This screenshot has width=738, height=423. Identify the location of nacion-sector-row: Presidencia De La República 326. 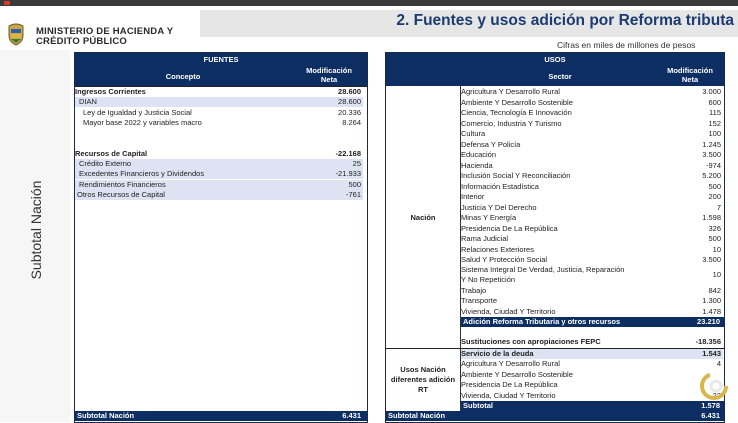
(592, 229).